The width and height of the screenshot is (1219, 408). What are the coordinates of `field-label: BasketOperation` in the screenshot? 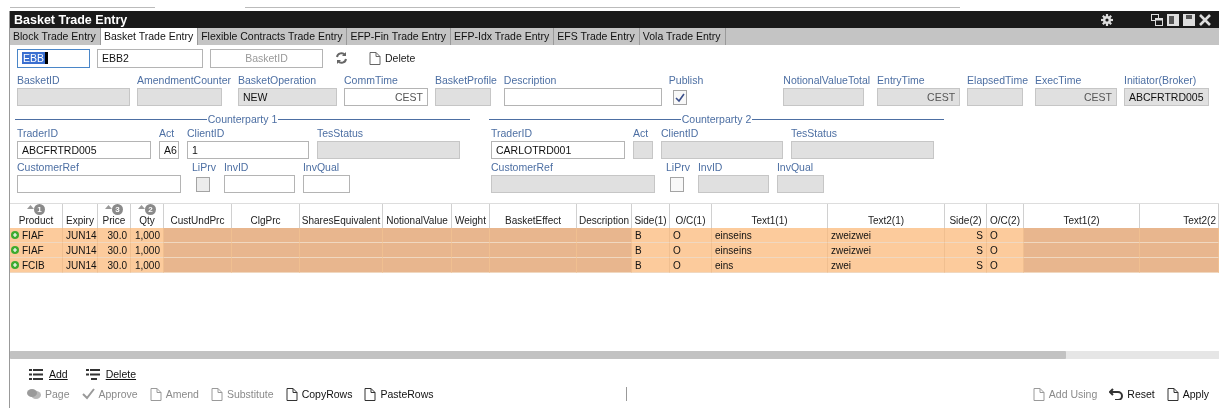 It's located at (277, 80).